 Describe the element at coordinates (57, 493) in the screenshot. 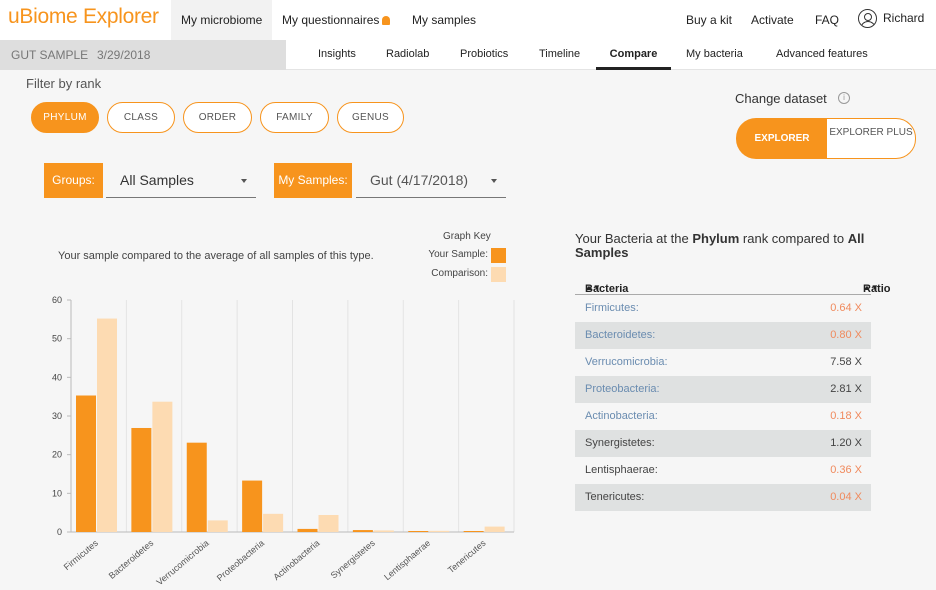

I see `y-tick-label: 10` at that location.